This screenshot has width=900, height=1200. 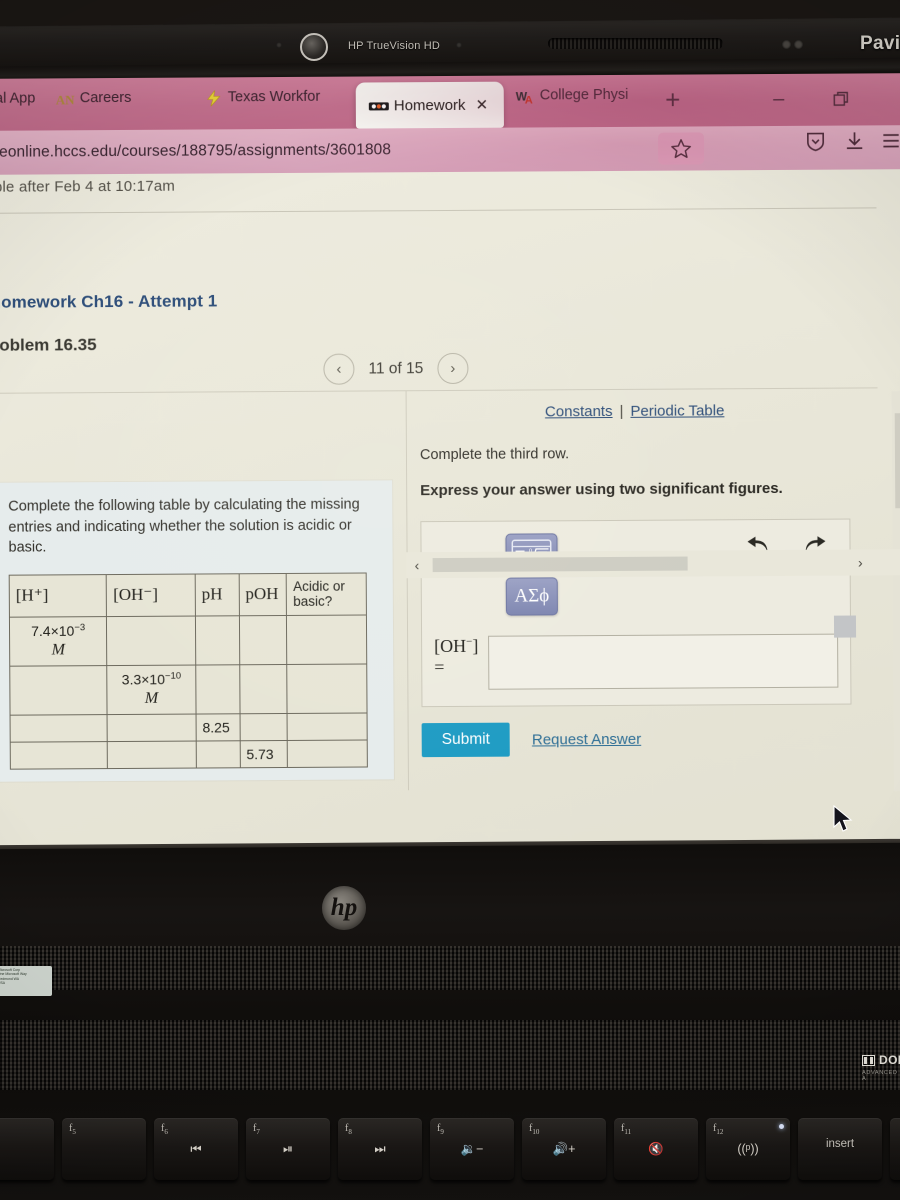 I want to click on constants-link: Constants, so click(x=579, y=411).